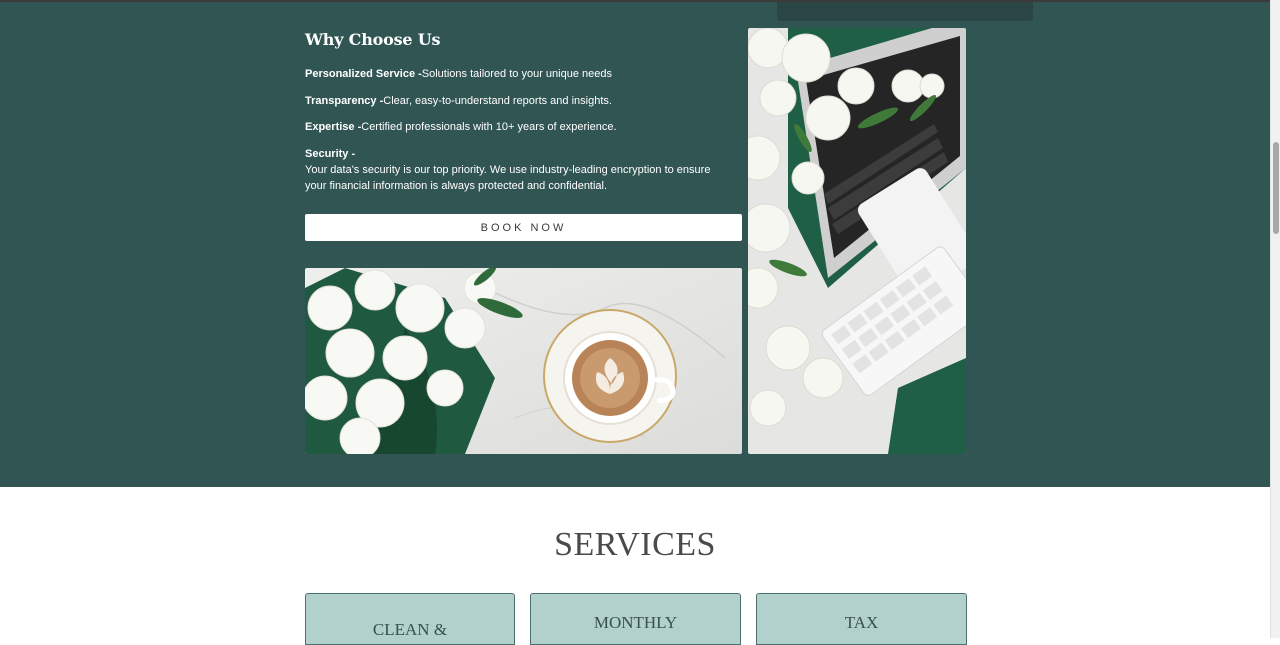 The image size is (1280, 645). What do you see at coordinates (635, 622) in the screenshot?
I see `service-card-label: MONTHLY` at bounding box center [635, 622].